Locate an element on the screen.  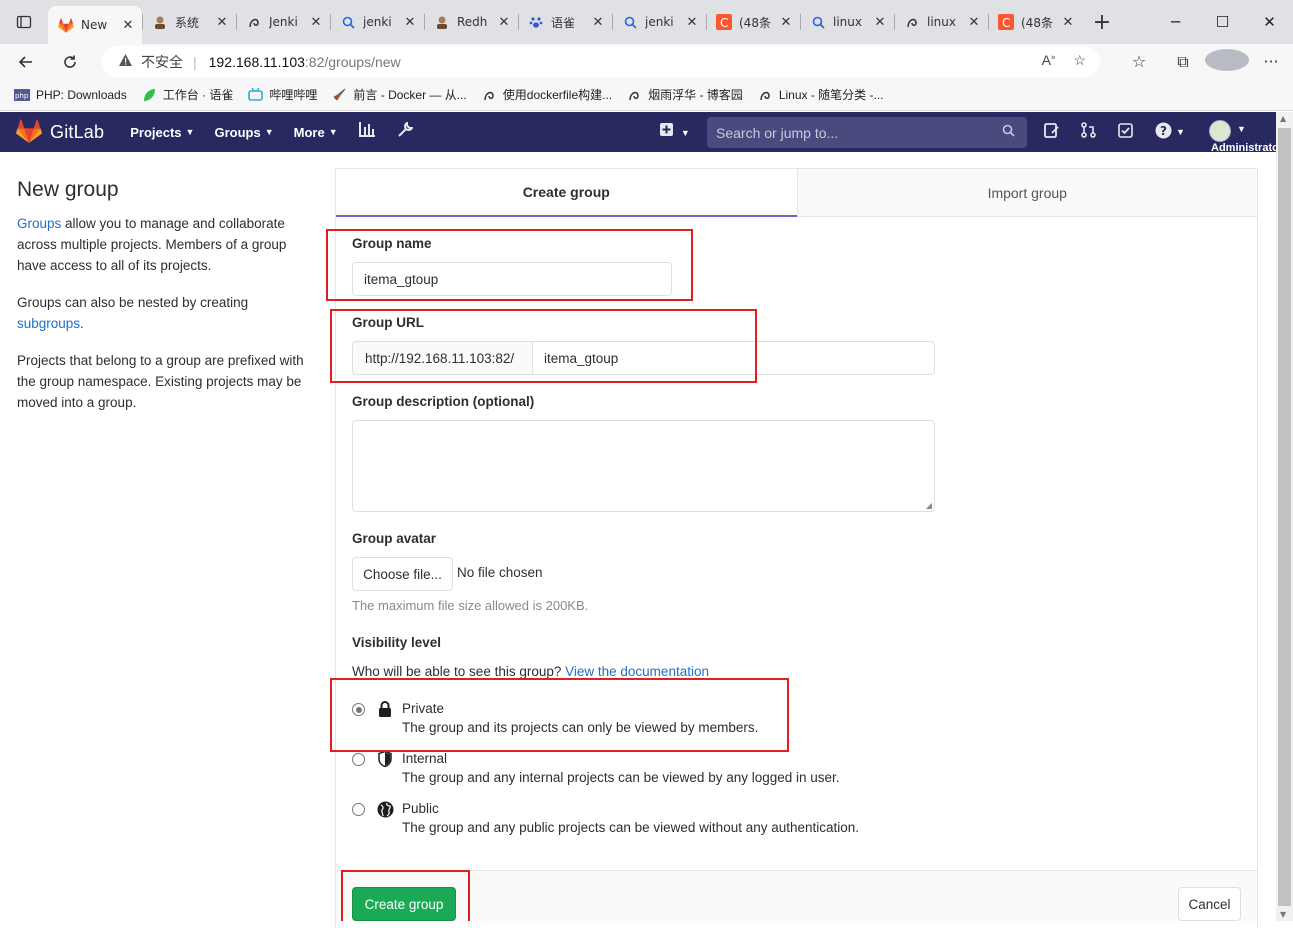
group-path-input: itema_gtoup is located at coordinates (733, 358).